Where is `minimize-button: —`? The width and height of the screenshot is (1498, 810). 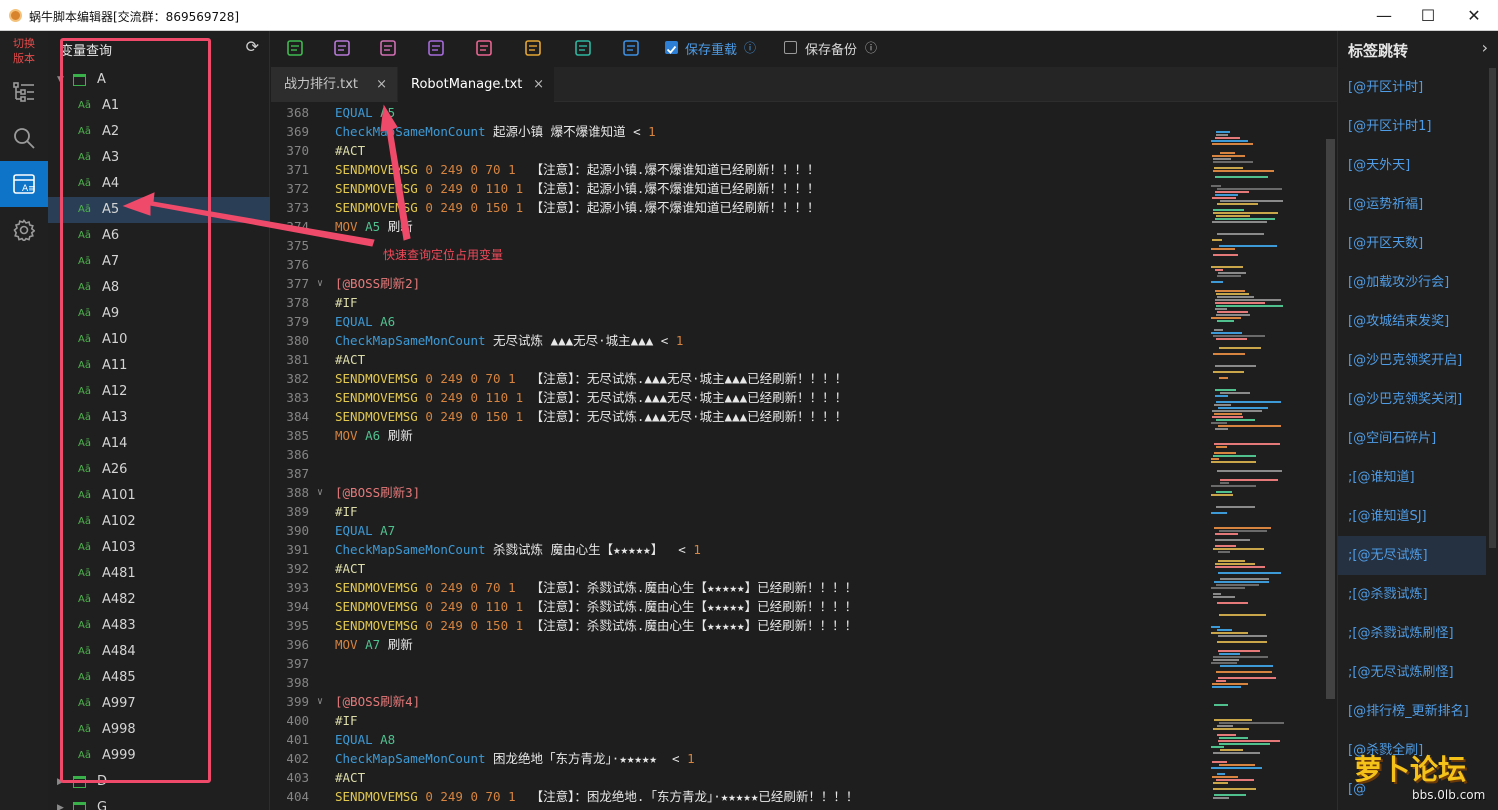 minimize-button: — is located at coordinates (1384, 15).